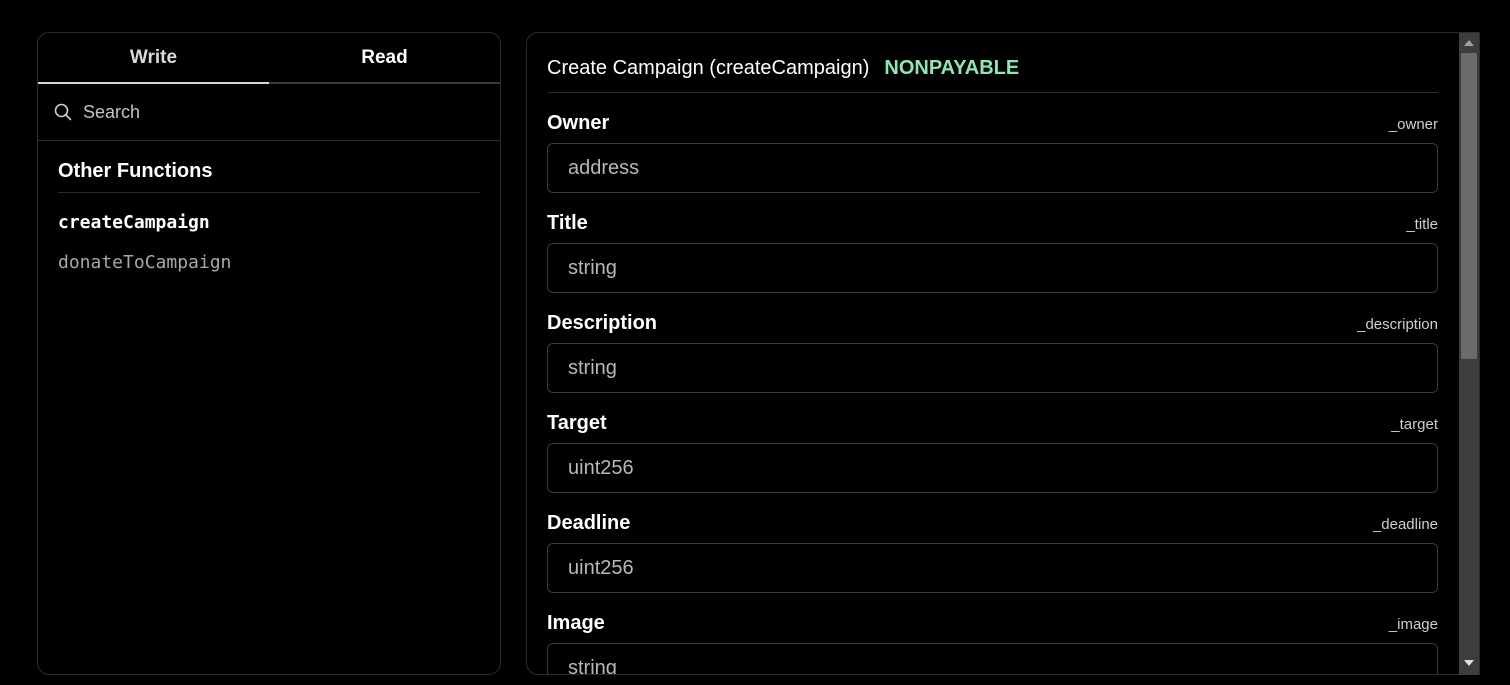 This screenshot has height=685, width=1510. Describe the element at coordinates (992, 168) in the screenshot. I see `owner-input` at that location.